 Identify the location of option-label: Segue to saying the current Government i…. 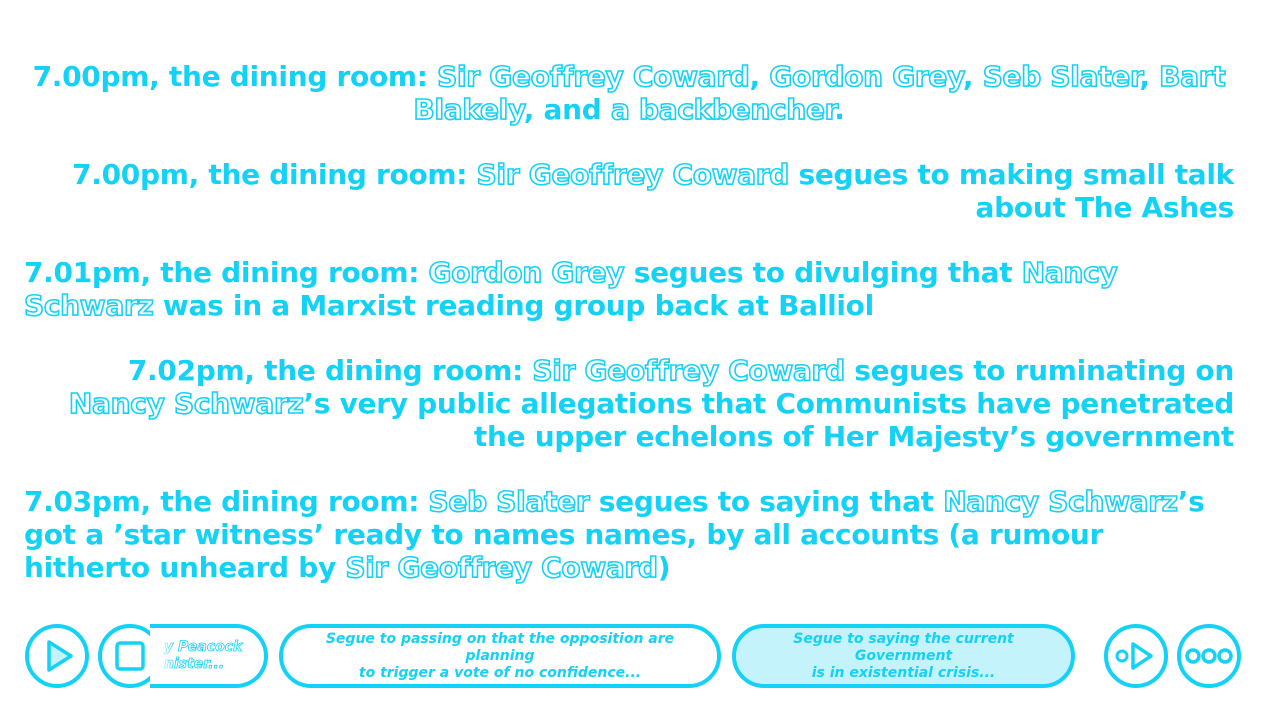
(903, 656).